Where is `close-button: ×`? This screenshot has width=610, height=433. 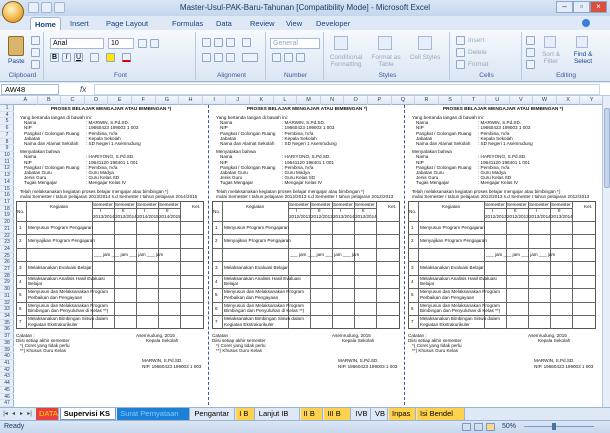 close-button: × is located at coordinates (598, 7).